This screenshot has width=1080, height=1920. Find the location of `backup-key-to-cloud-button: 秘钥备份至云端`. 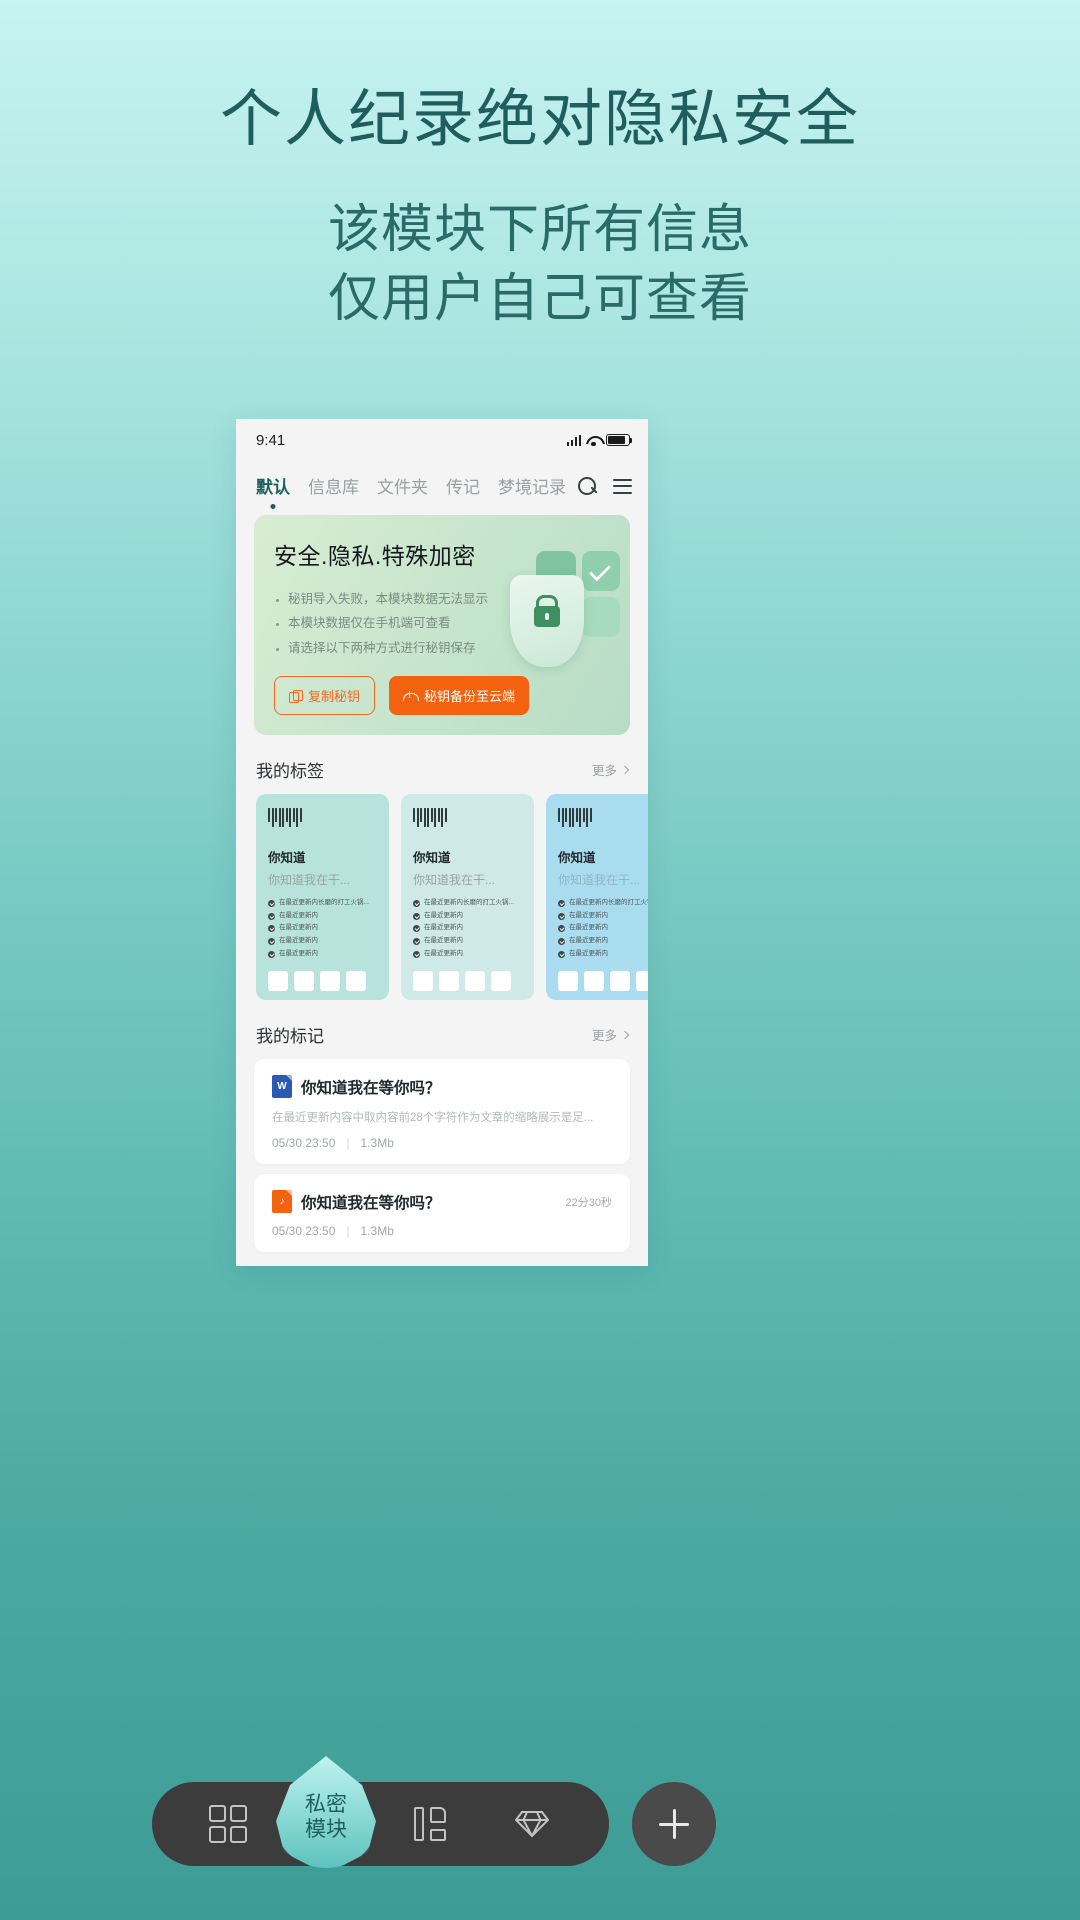

backup-key-to-cloud-button: 秘钥备份至云端 is located at coordinates (459, 696).